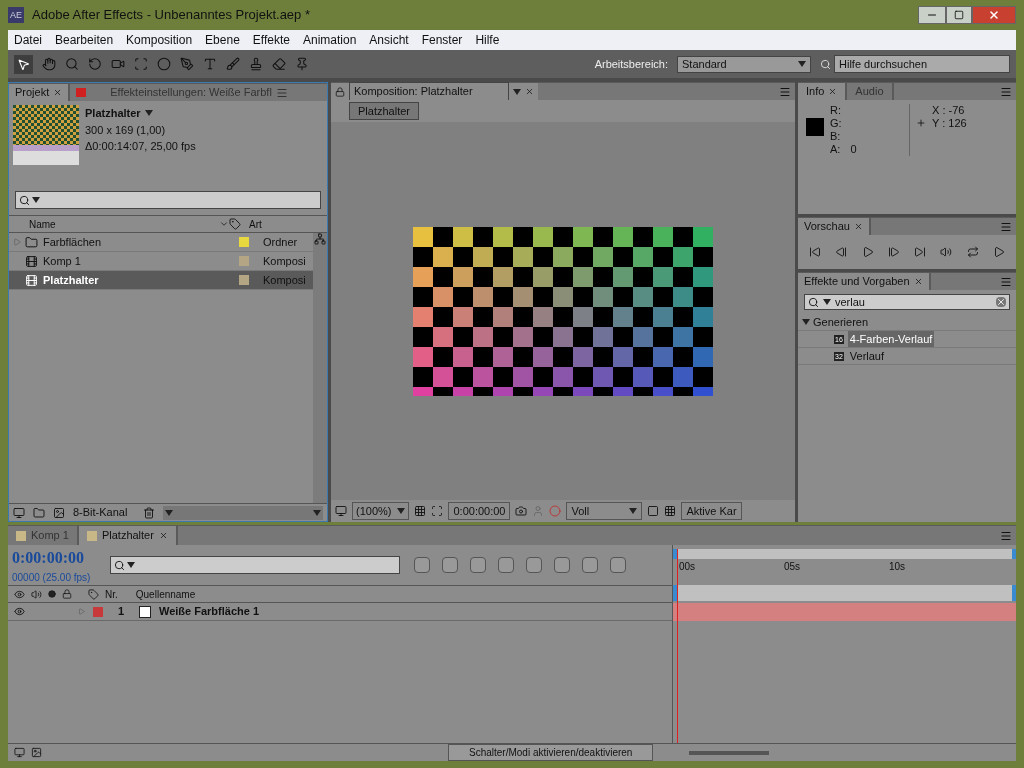  What do you see at coordinates (20, 611) in the screenshot?
I see `visibility-toggle` at bounding box center [20, 611].